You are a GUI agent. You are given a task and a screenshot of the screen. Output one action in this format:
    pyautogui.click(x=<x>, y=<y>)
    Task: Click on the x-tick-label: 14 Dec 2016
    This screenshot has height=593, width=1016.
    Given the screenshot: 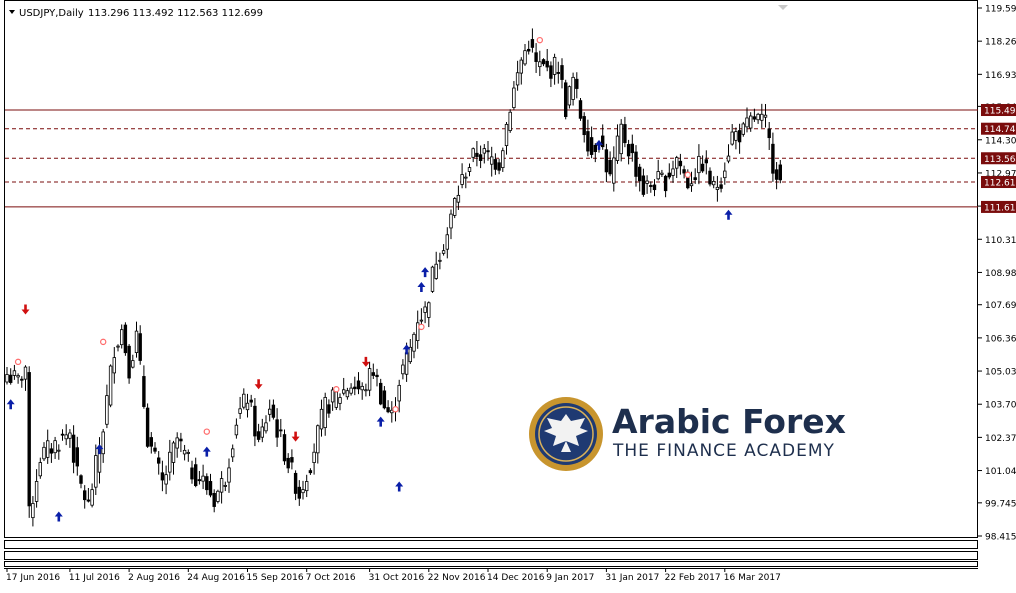 What is the action you would take?
    pyautogui.click(x=516, y=578)
    